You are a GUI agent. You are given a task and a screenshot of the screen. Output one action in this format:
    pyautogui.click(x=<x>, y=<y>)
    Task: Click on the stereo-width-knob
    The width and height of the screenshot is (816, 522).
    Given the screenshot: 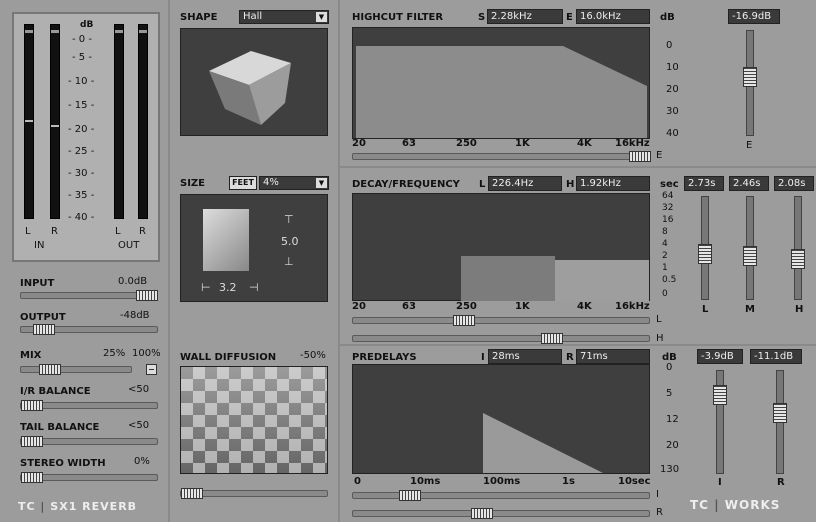 What is the action you would take?
    pyautogui.click(x=32, y=477)
    